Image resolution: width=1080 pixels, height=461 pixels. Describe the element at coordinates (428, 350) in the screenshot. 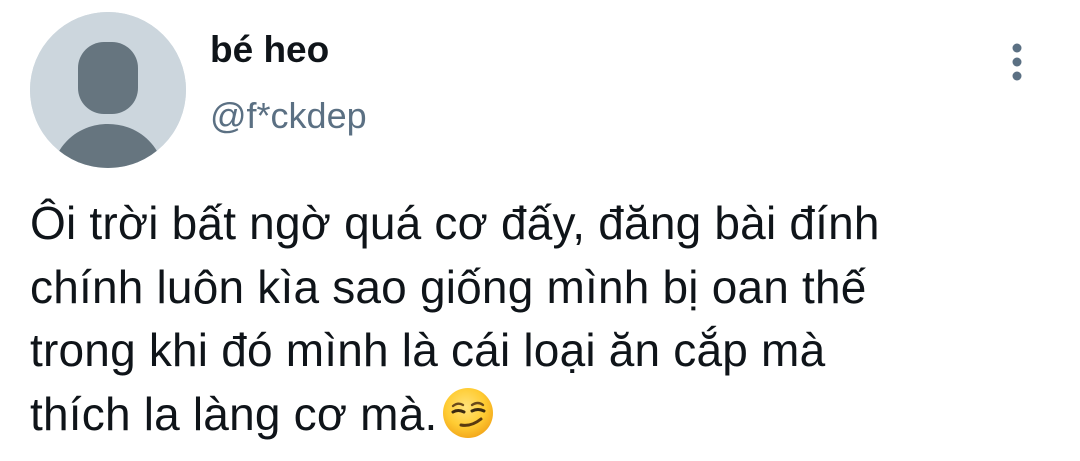

I see `tweet-text-line: trong khi đó mình là cái loại ăn cắp mà` at that location.